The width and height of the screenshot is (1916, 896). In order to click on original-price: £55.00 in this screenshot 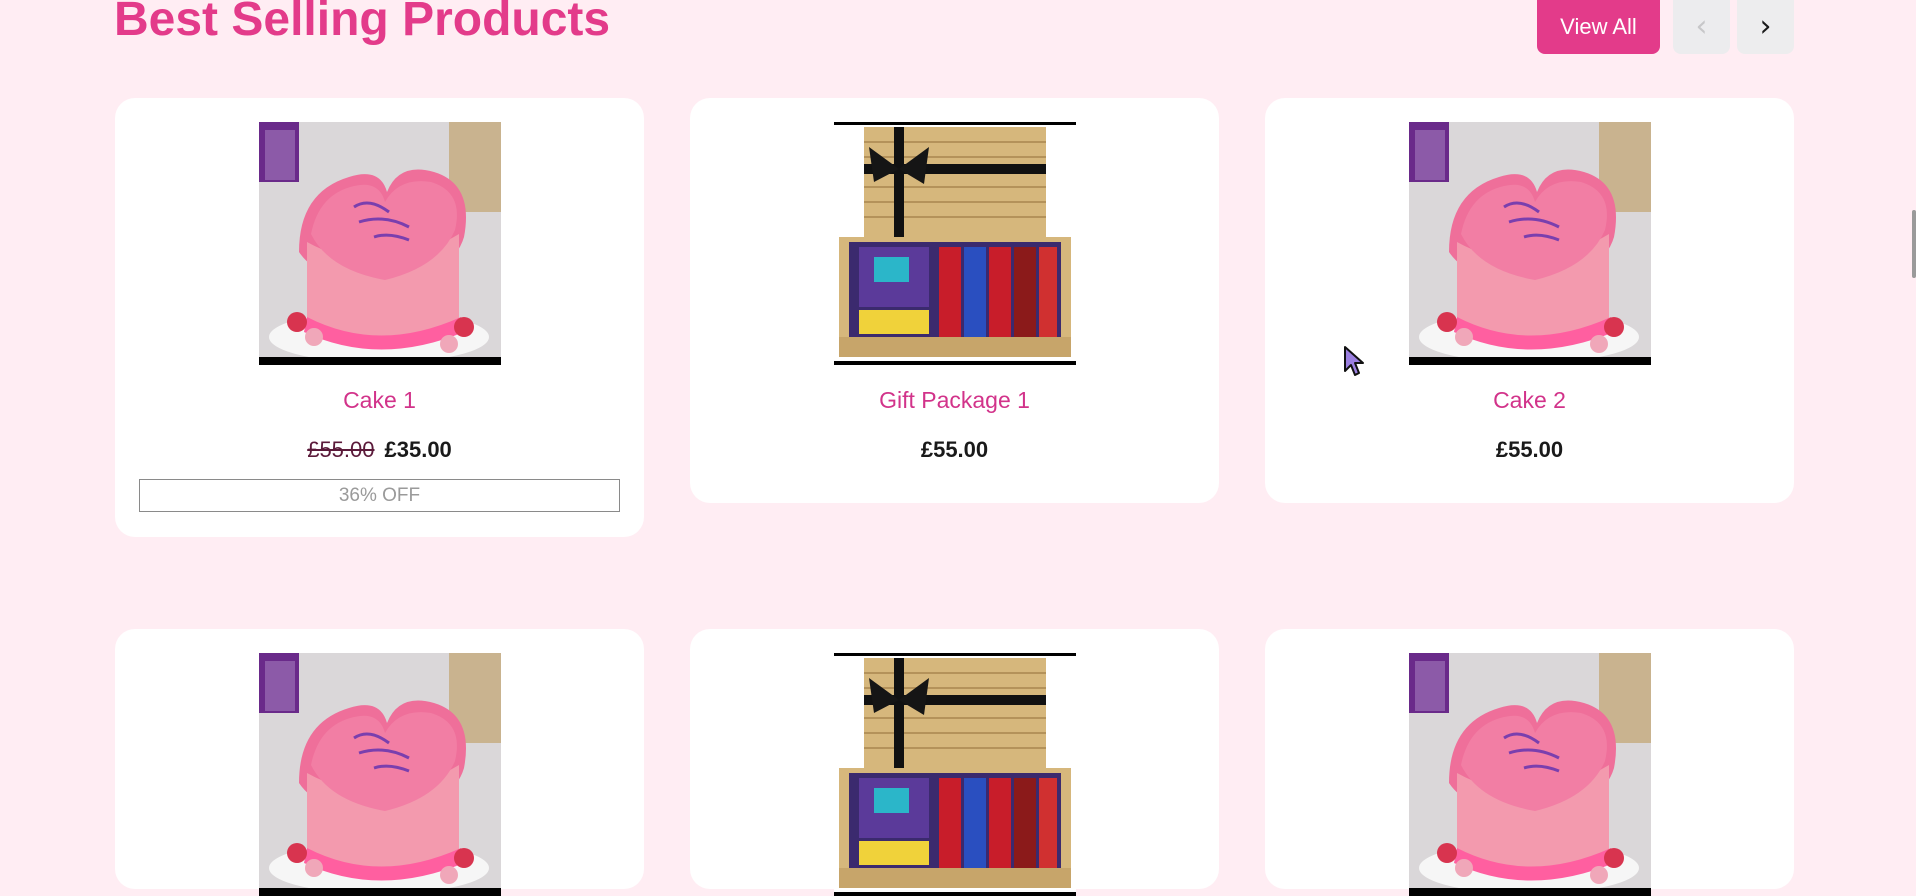, I will do `click(341, 449)`.